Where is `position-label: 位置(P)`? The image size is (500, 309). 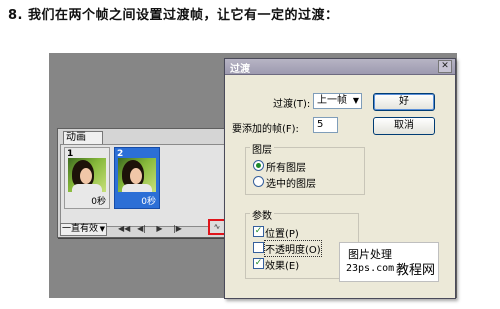
position-label: 位置(P) is located at coordinates (282, 232).